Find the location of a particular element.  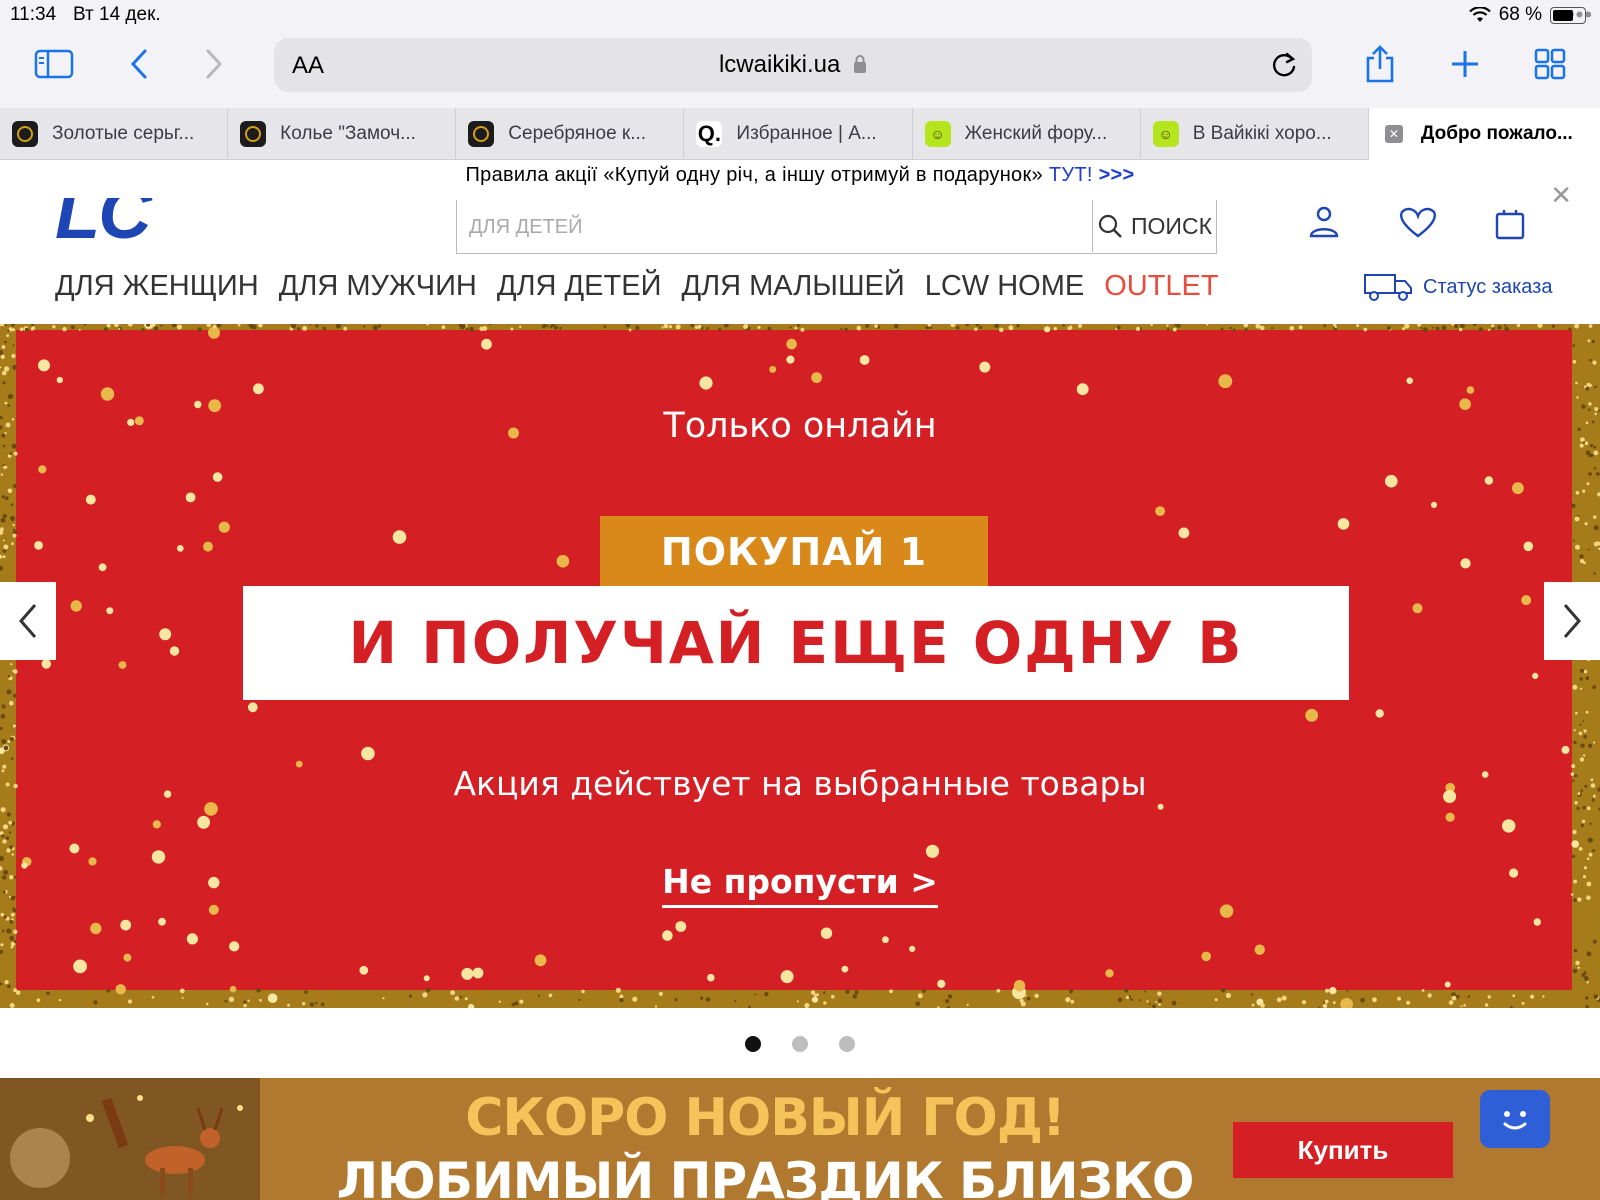

wifi-icon is located at coordinates (1479, 14).